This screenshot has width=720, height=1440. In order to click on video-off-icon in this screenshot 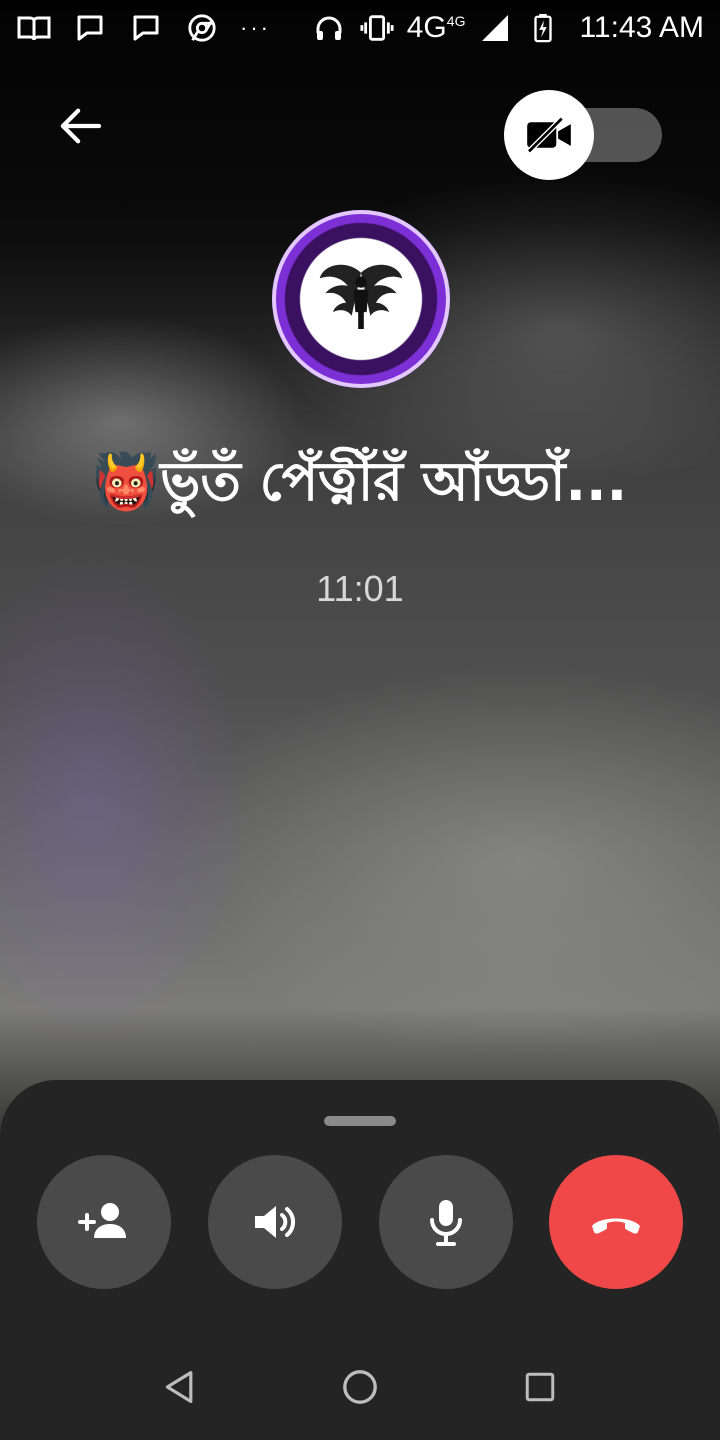, I will do `click(549, 135)`.